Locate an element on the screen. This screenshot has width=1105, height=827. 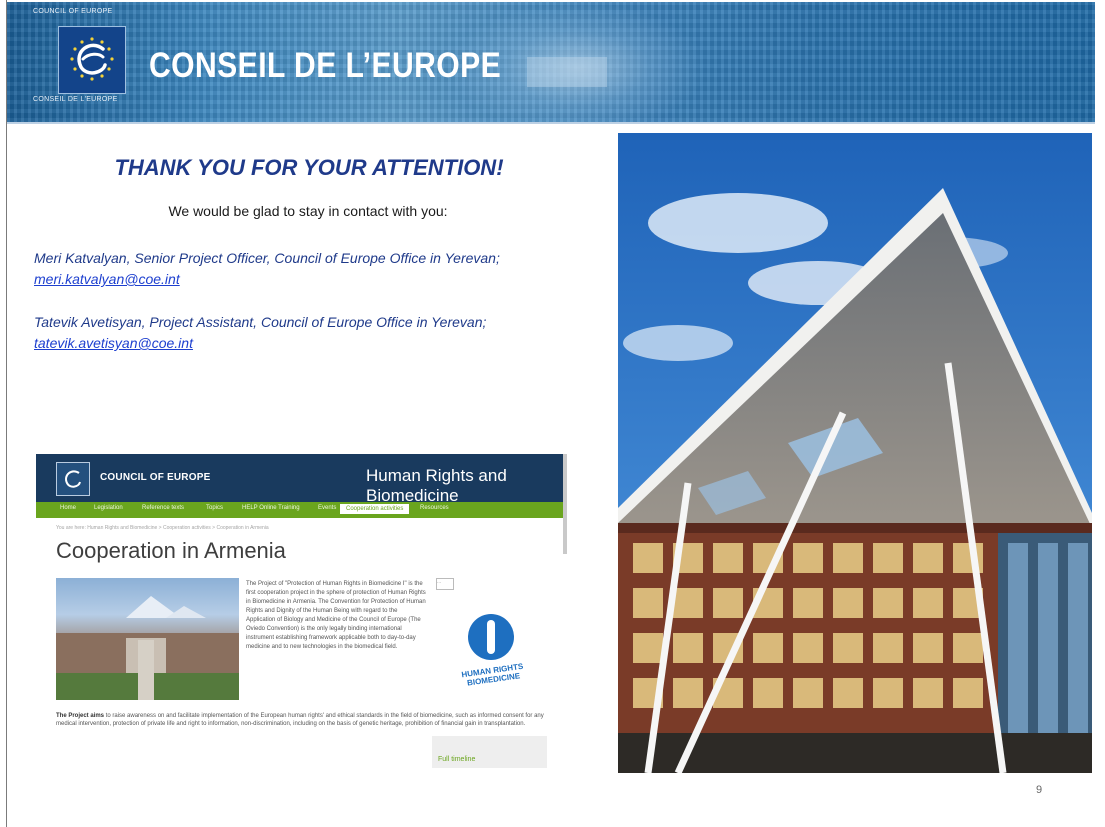
nav-topics: Topics is located at coordinates (214, 508).